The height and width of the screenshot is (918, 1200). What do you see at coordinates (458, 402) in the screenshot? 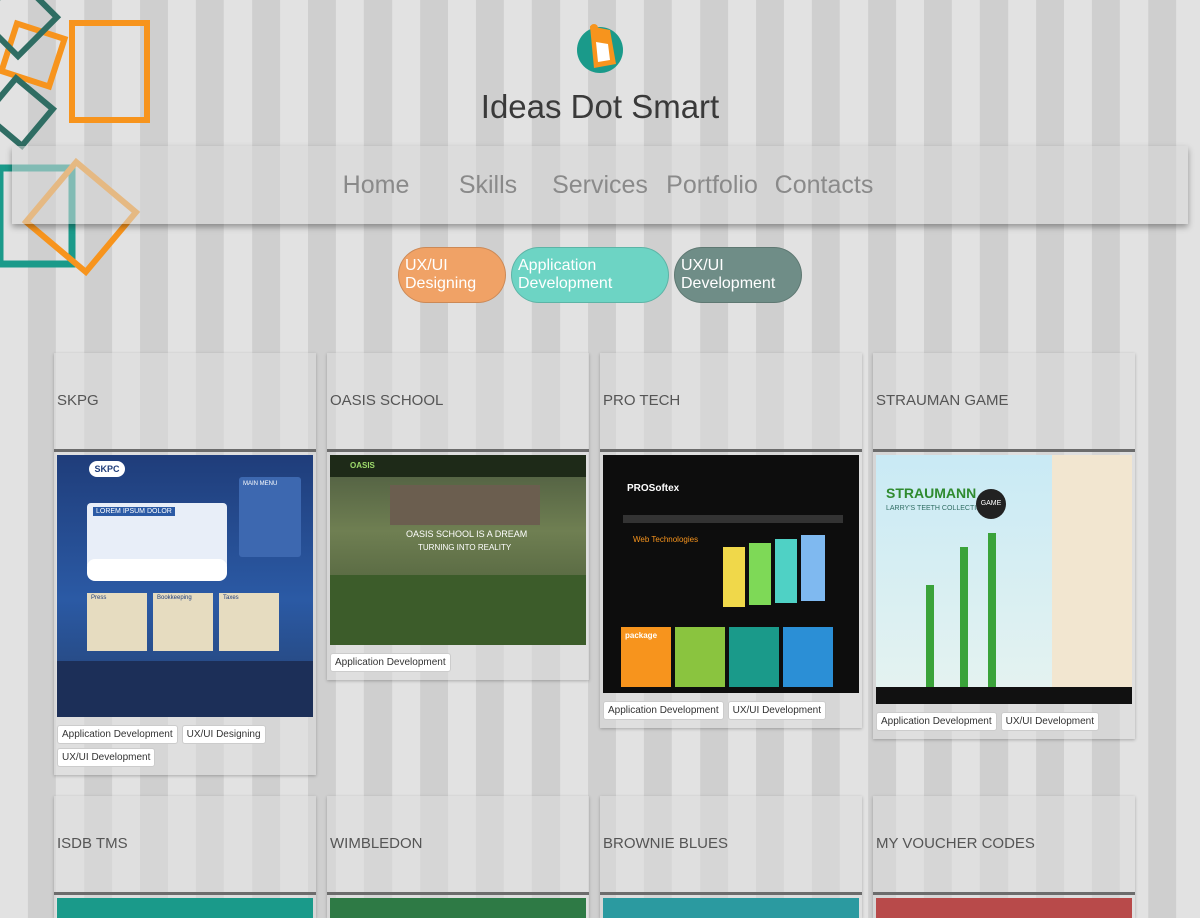
I see `card-title: OASIS SCHOOL` at bounding box center [458, 402].